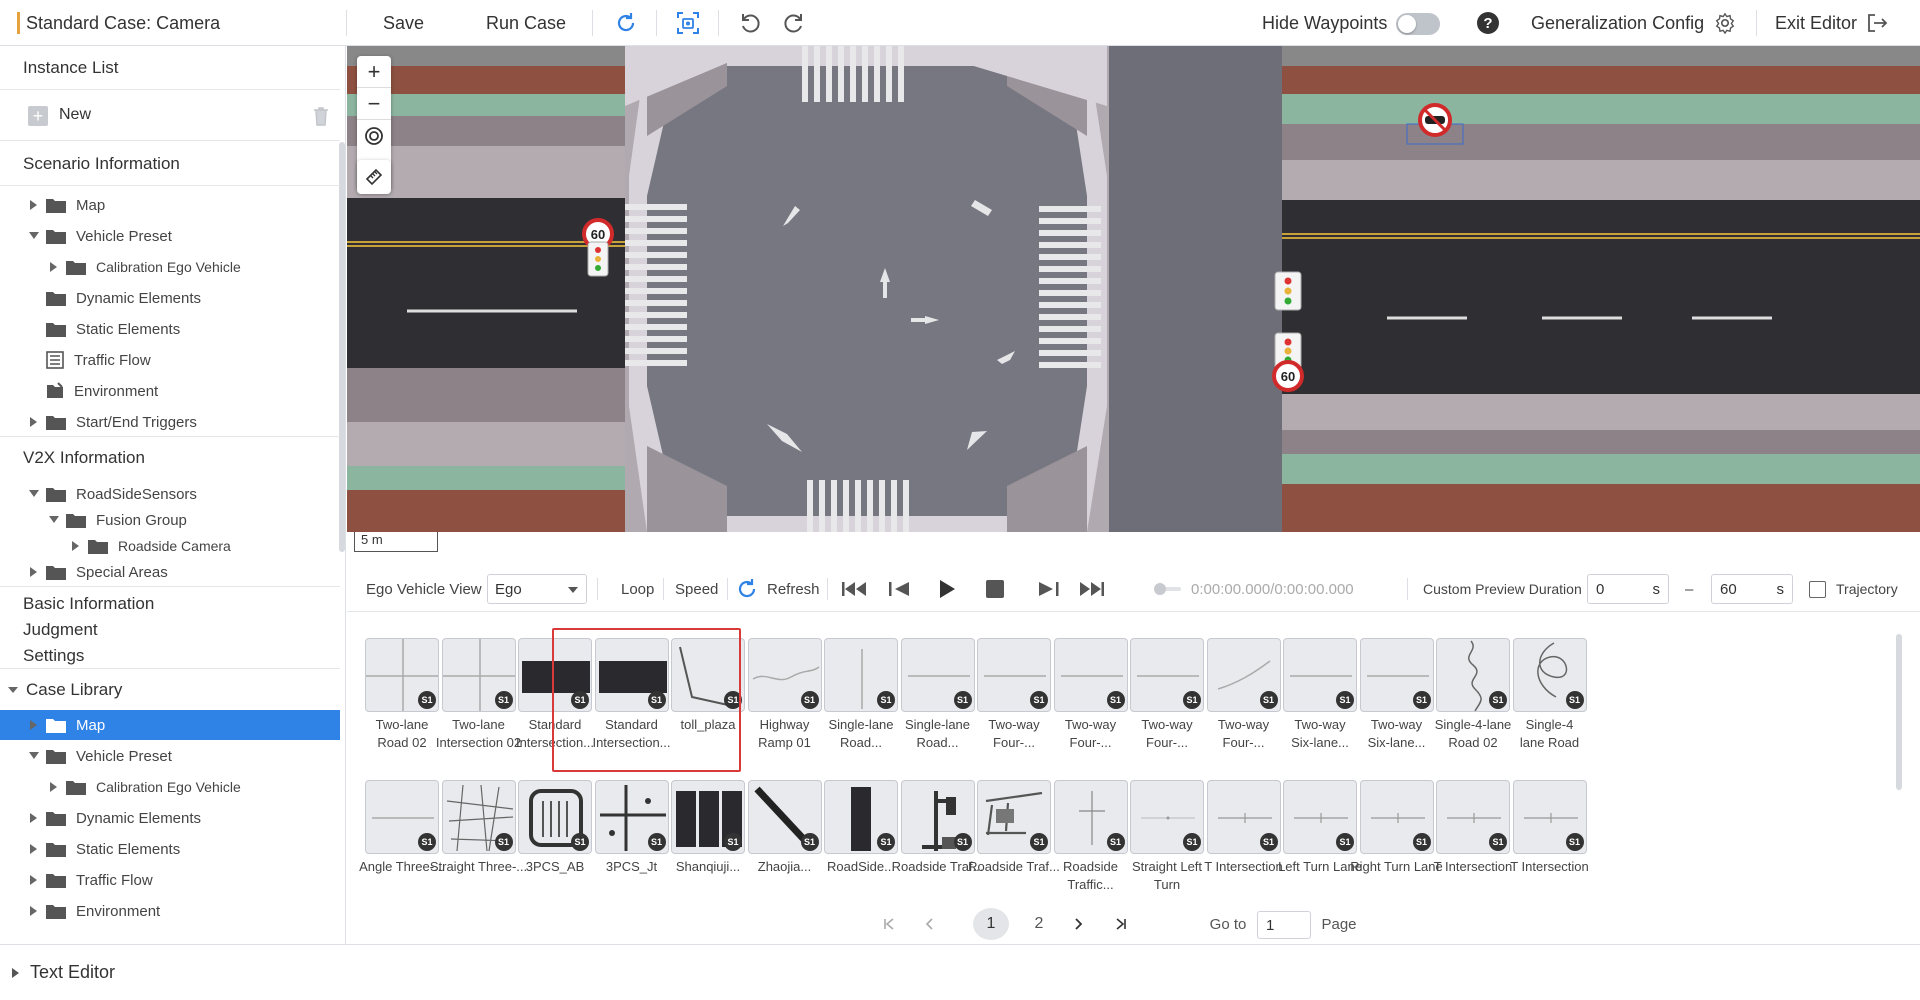  I want to click on page-2-button: 2, so click(1039, 924).